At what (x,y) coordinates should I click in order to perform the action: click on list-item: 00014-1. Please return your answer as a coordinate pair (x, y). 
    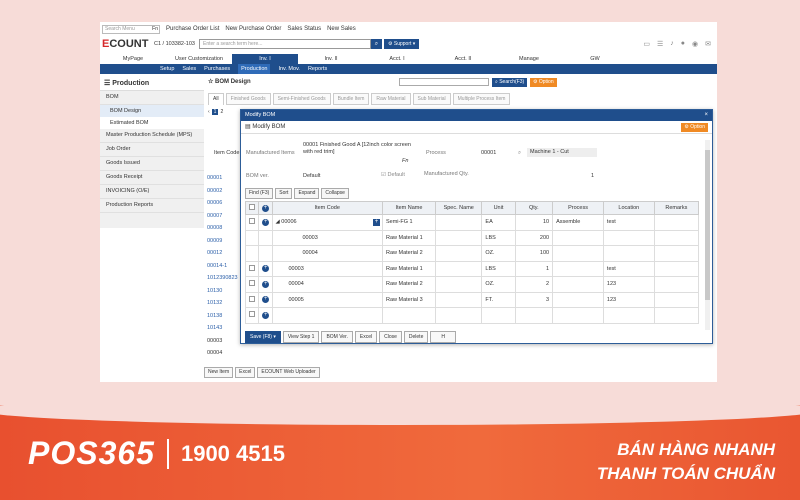
    Looking at the image, I should click on (224, 266).